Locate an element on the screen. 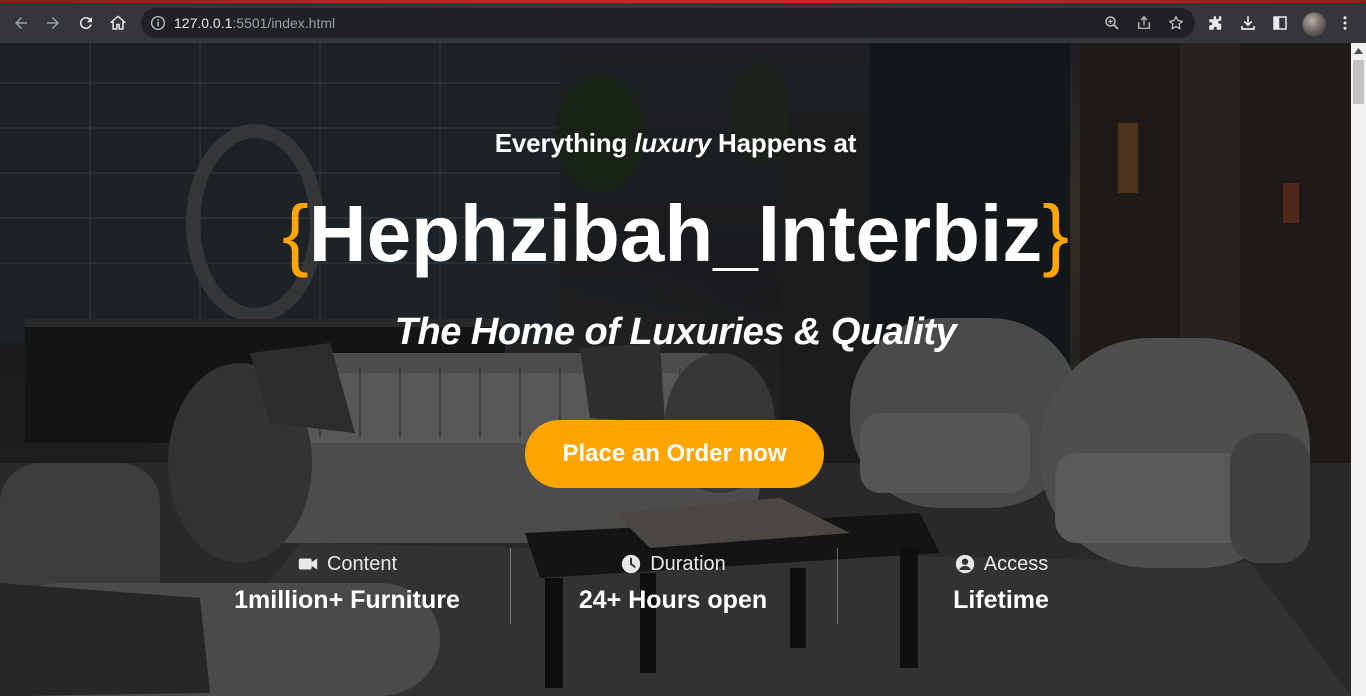 This screenshot has height=696, width=1366. downloads-button is located at coordinates (1248, 23).